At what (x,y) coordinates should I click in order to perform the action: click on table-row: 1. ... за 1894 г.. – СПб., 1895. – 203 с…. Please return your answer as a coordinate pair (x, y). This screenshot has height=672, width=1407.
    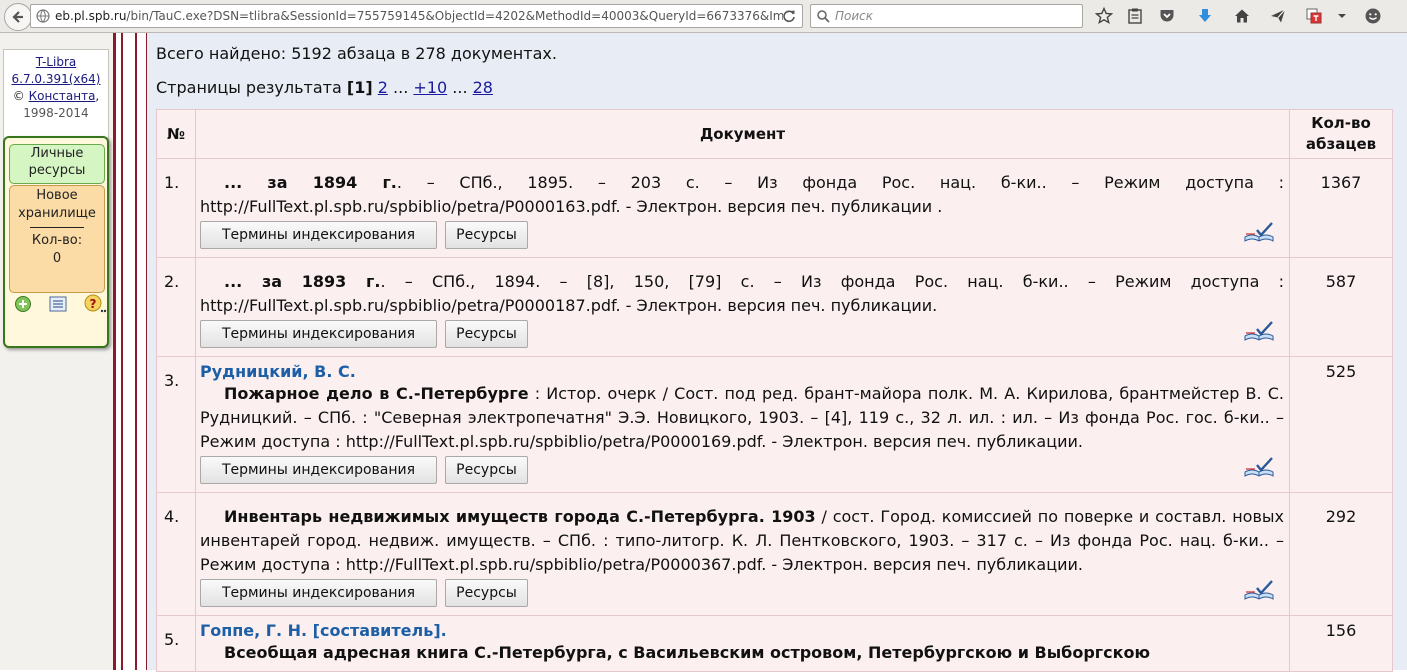
    Looking at the image, I should click on (774, 208).